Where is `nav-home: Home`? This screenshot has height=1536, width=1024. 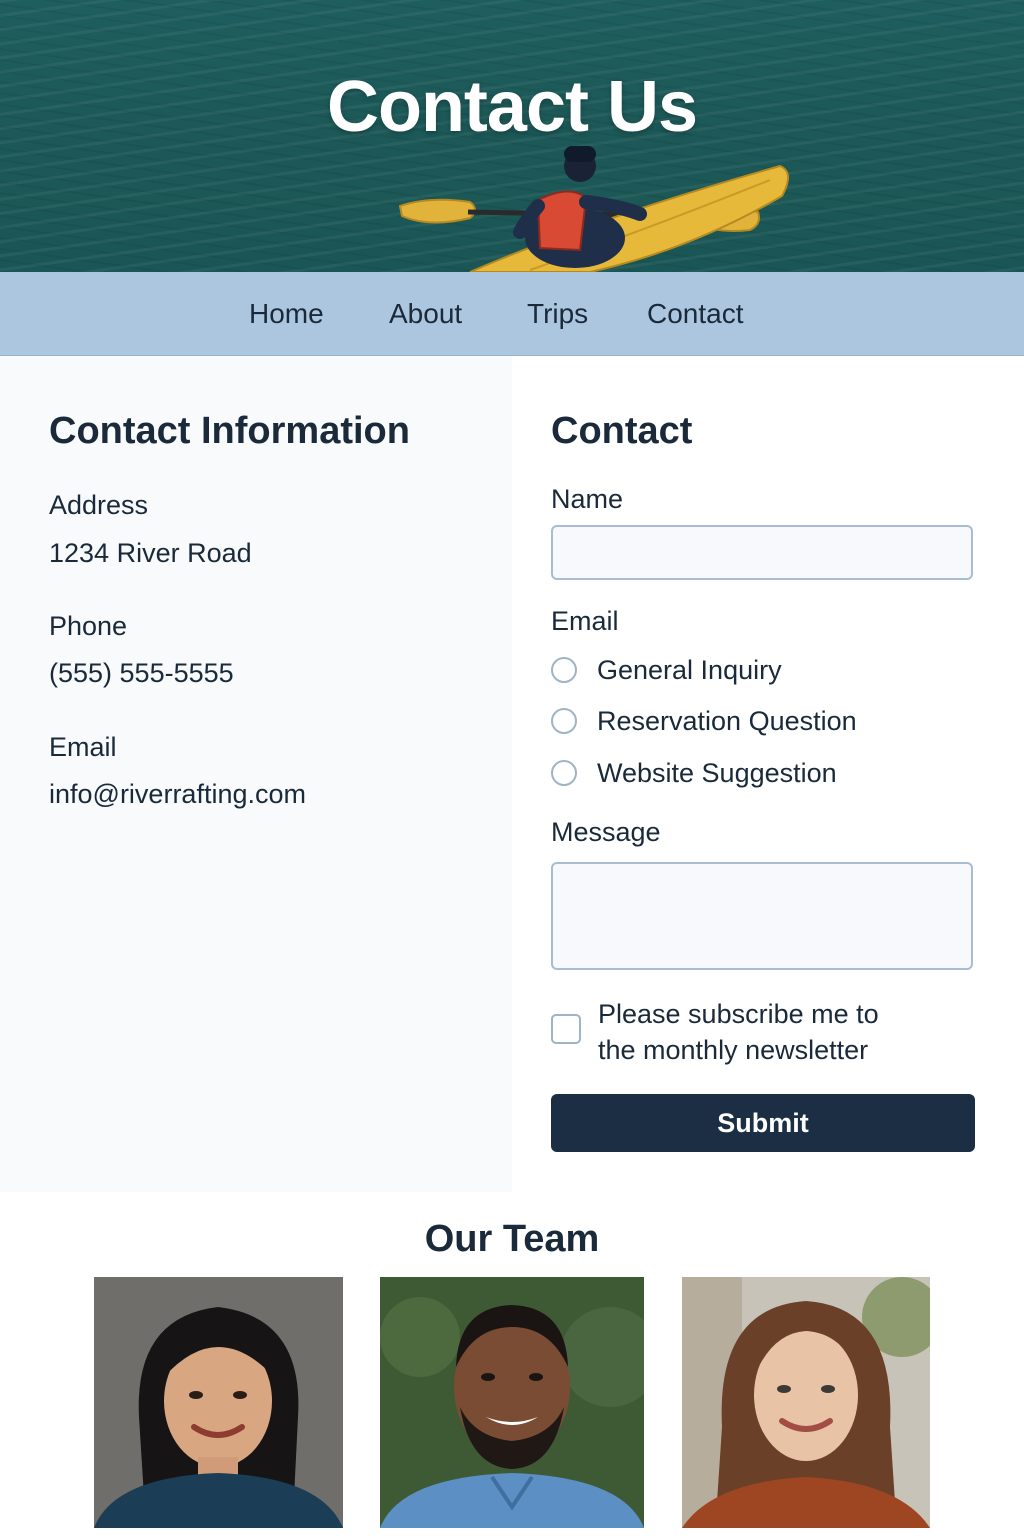
nav-home: Home is located at coordinates (286, 314).